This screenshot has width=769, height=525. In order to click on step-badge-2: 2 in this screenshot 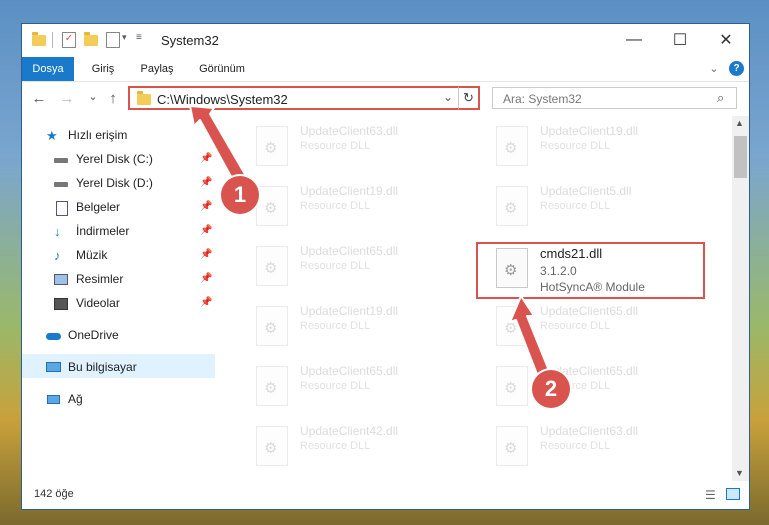, I will do `click(551, 389)`.